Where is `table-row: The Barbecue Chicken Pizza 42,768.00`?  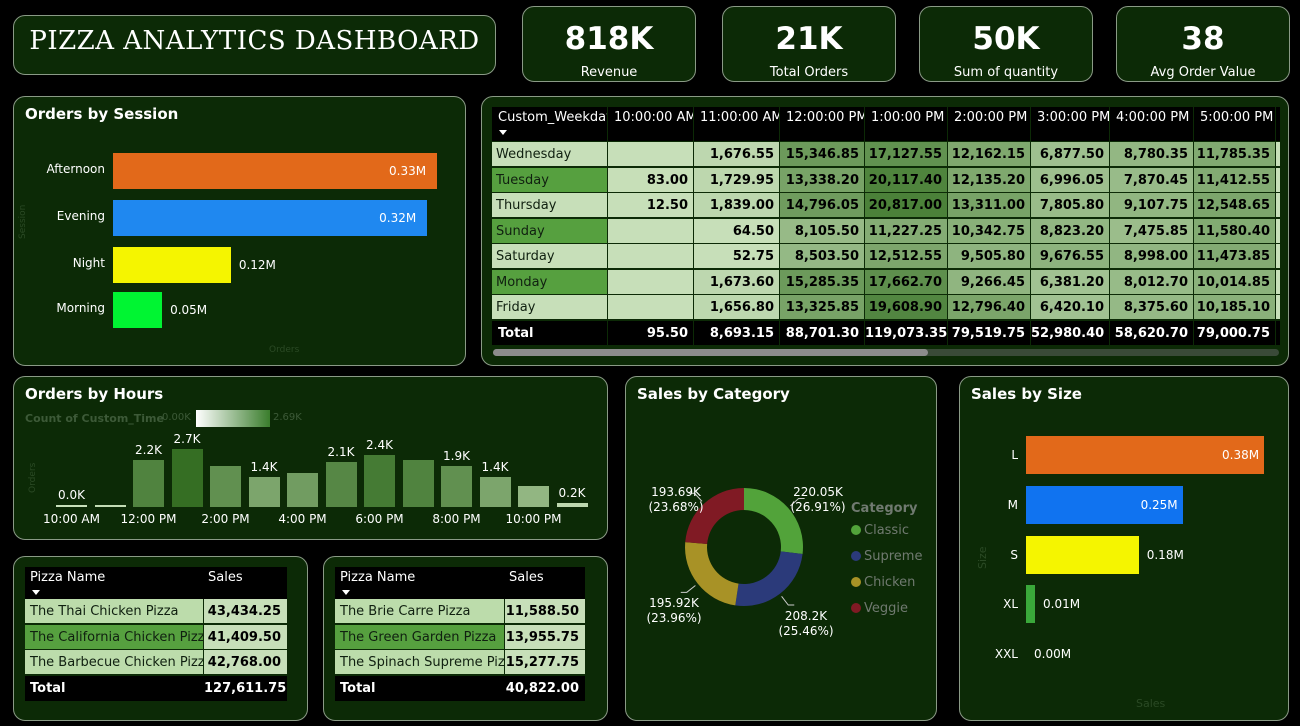
table-row: The Barbecue Chicken Pizza 42,768.00 is located at coordinates (156, 662).